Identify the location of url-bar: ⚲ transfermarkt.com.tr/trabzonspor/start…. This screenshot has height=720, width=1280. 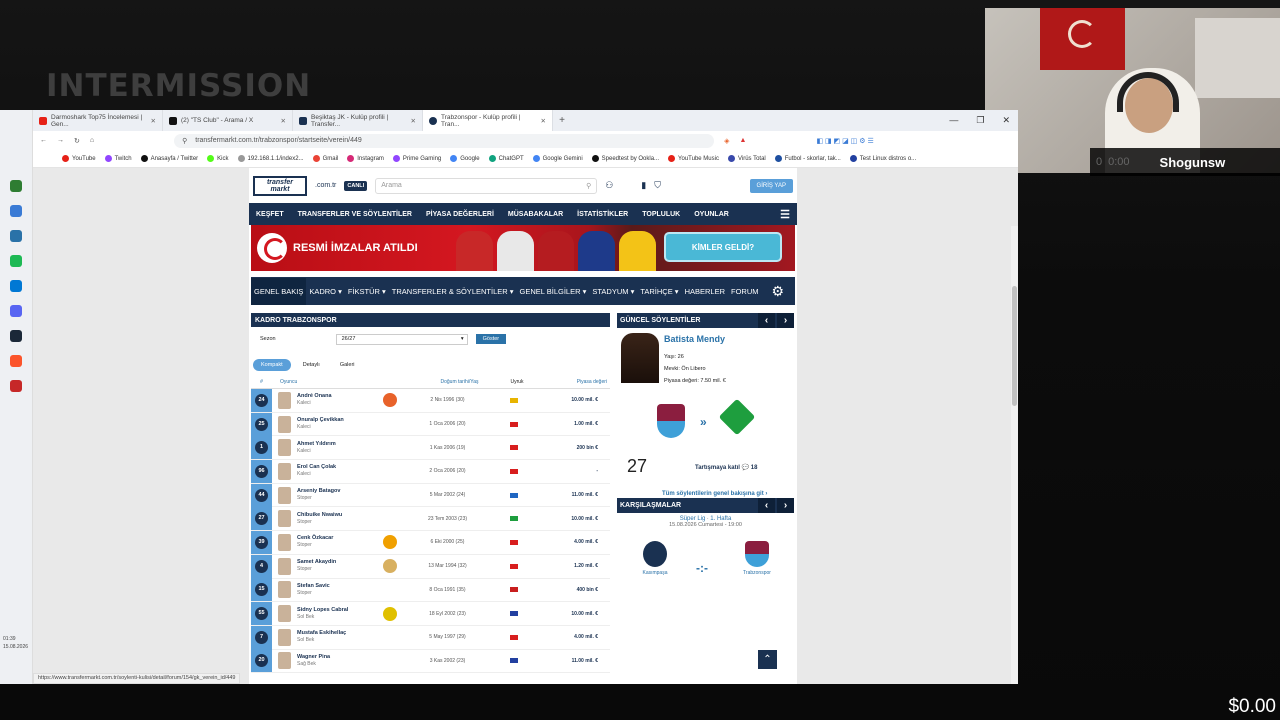
(444, 140).